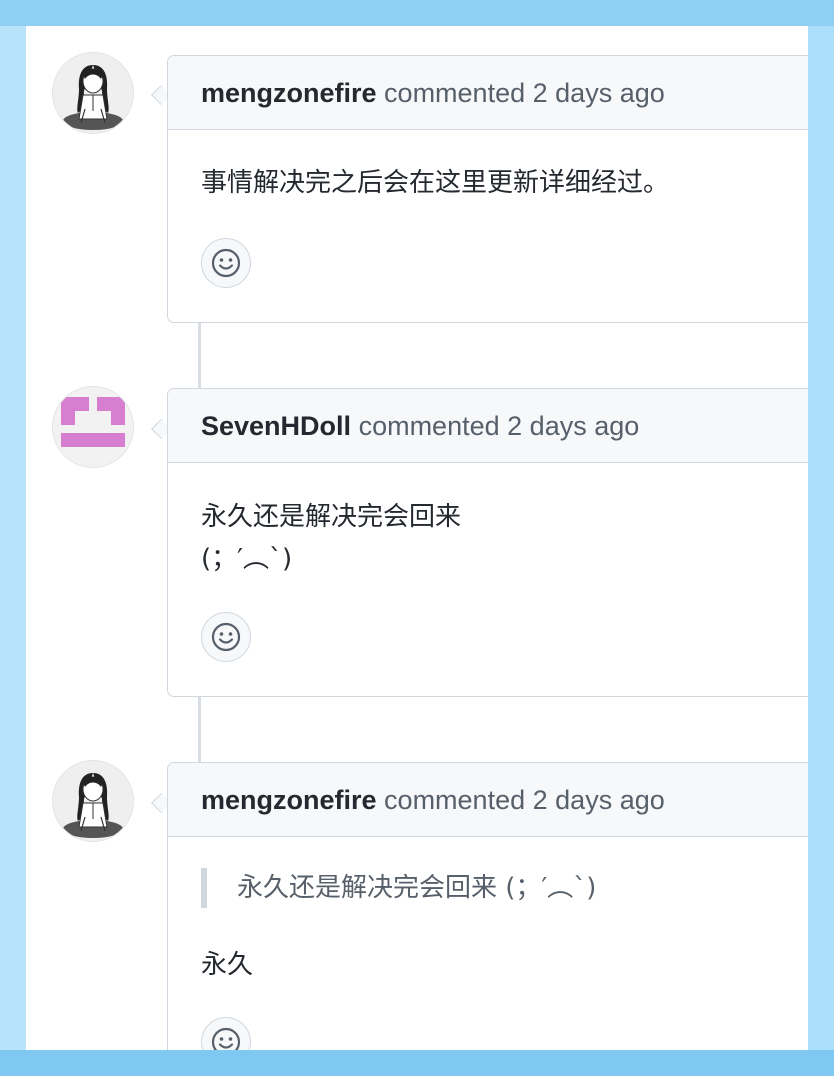  I want to click on comment-body-line: 永久, so click(227, 965).